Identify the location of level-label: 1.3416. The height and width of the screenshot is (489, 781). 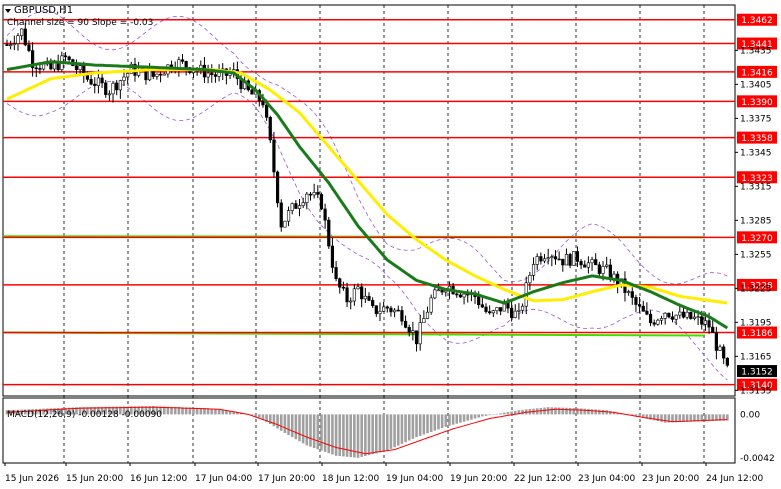
(757, 73).